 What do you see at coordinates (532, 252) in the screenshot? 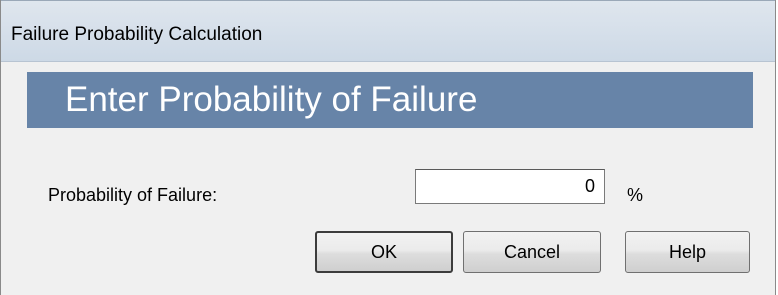
I see `cancel-button: Cancel` at bounding box center [532, 252].